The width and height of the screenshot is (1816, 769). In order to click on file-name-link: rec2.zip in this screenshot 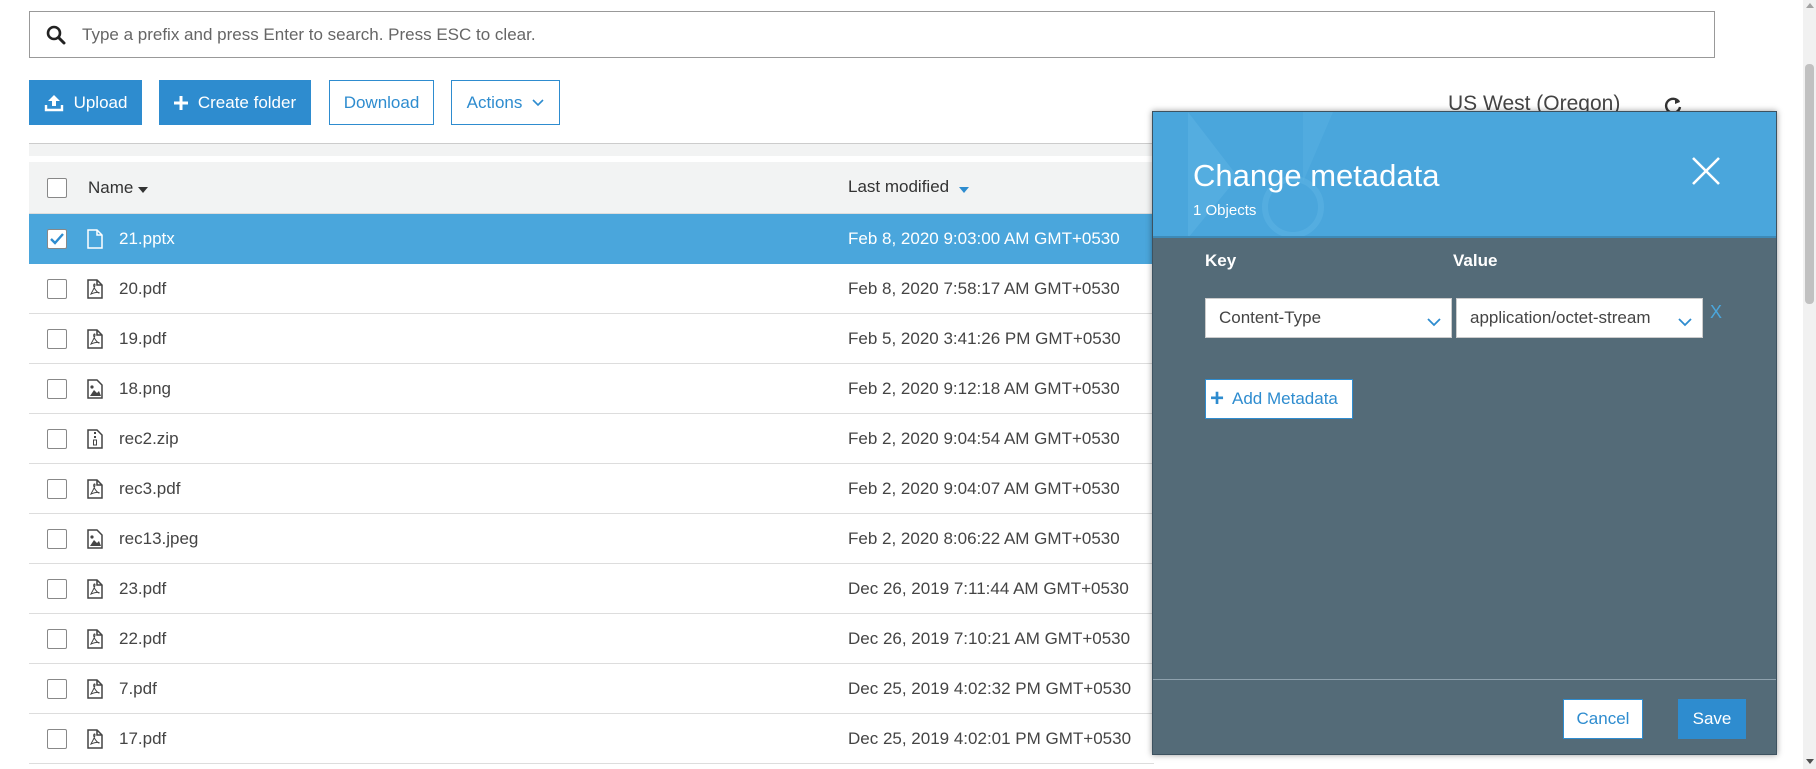, I will do `click(149, 439)`.